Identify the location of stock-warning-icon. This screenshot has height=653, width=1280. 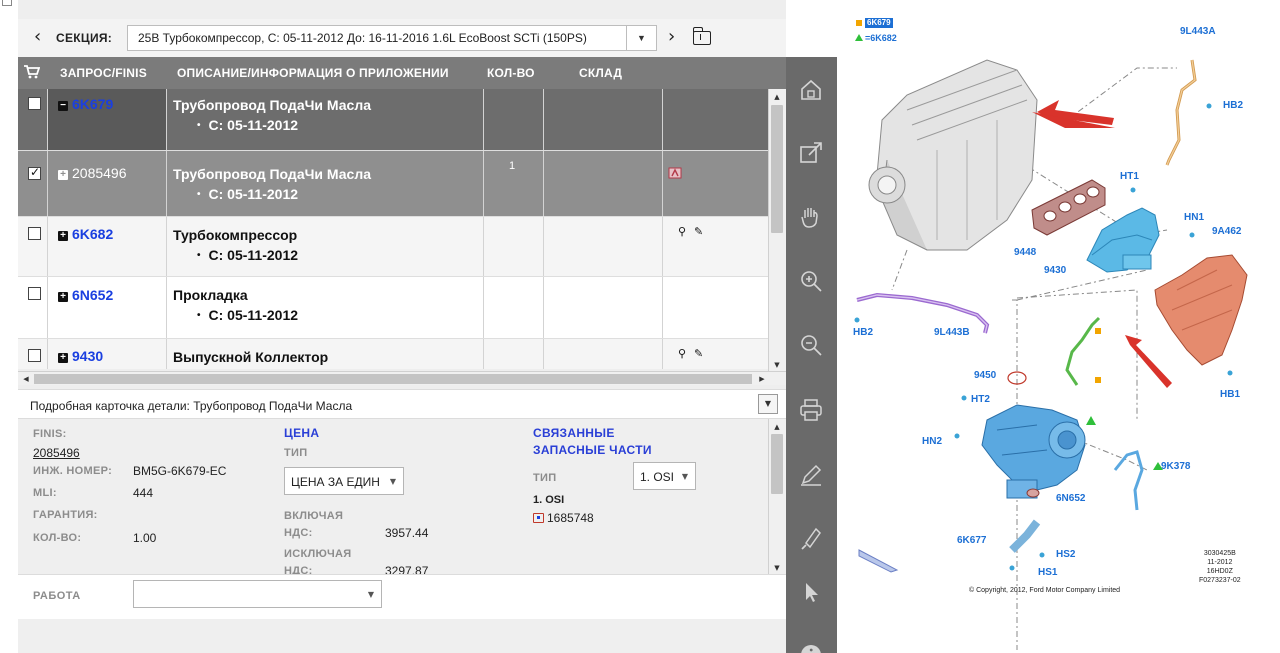
(675, 173).